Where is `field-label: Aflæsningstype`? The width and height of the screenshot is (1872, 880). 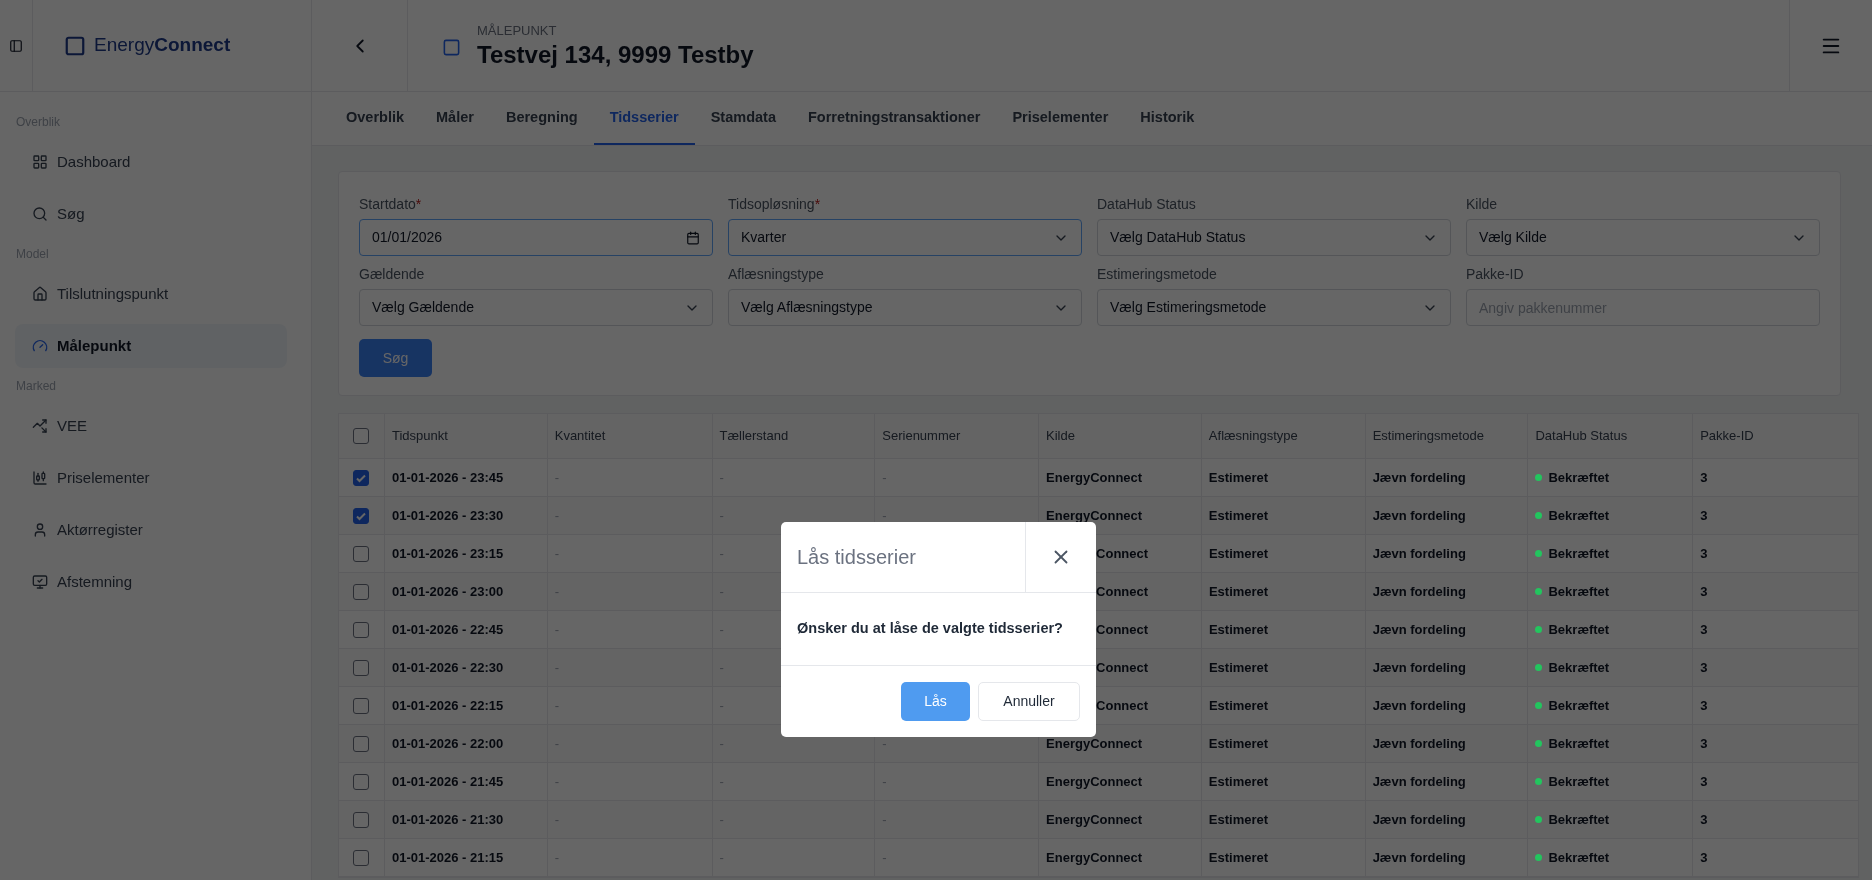 field-label: Aflæsningstype is located at coordinates (776, 274).